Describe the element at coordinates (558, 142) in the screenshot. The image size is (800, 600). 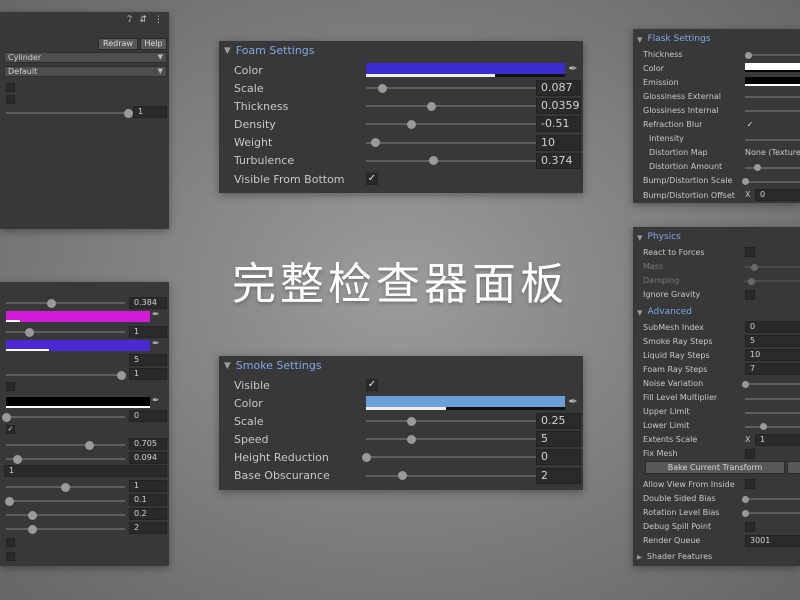
I see `foam-value-field: 10` at that location.